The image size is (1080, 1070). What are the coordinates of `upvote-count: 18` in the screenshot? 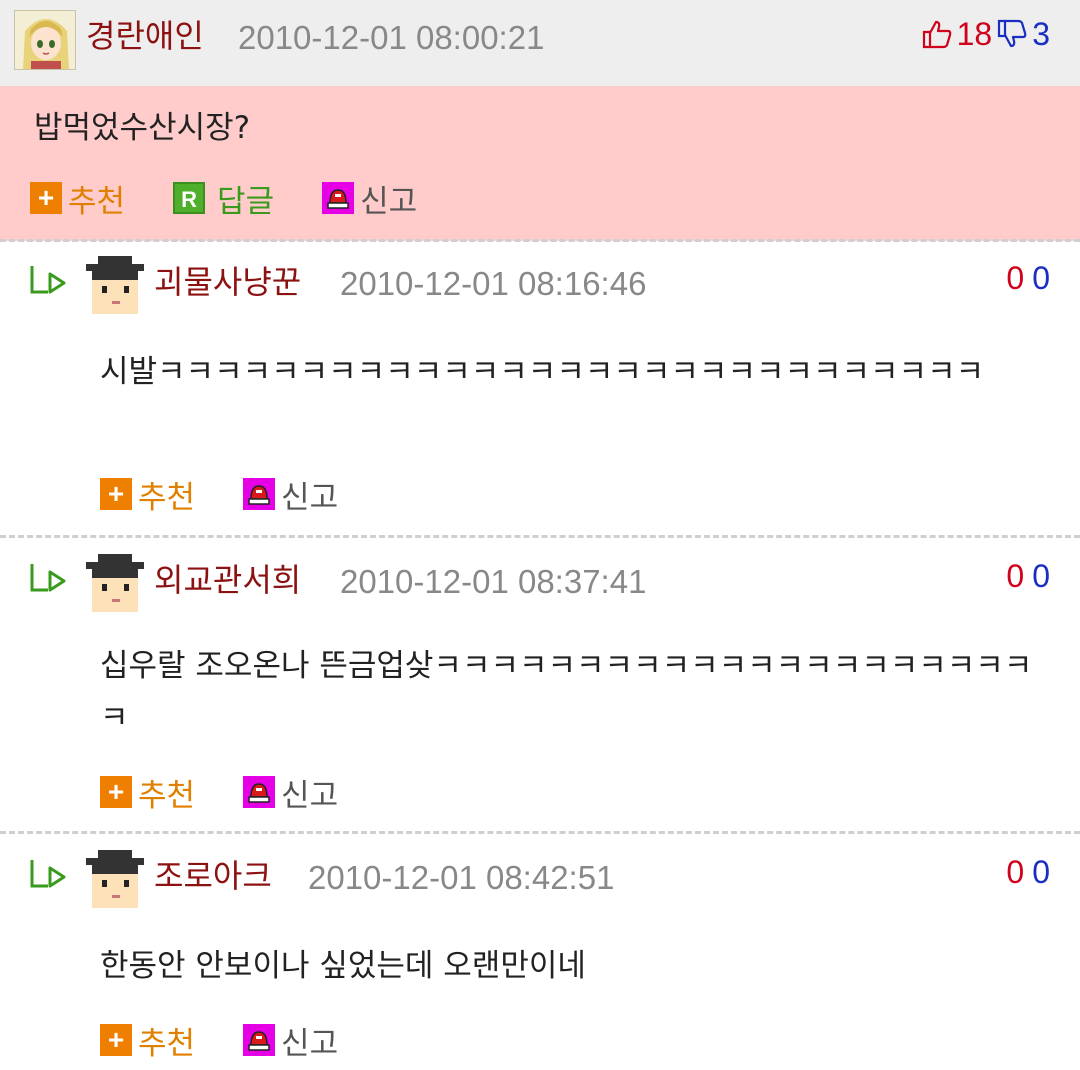 It's located at (974, 33).